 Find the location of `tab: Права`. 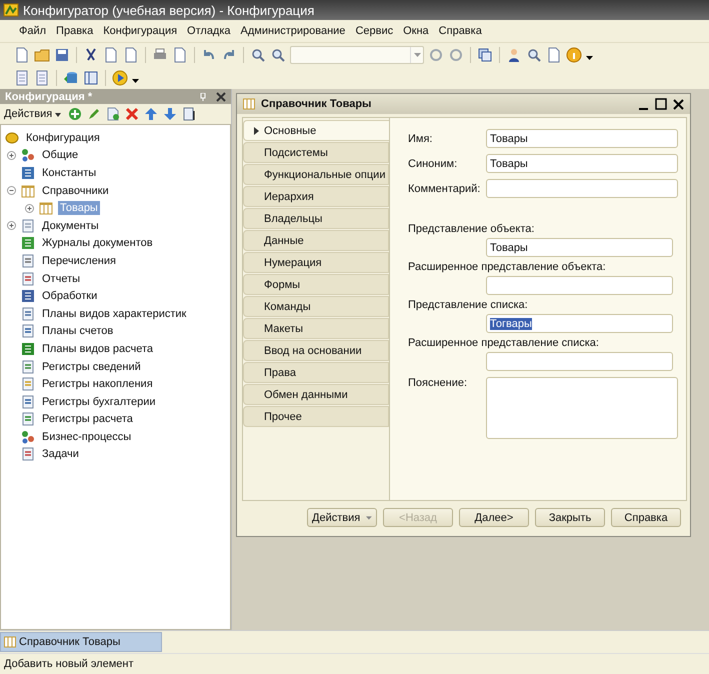

tab: Права is located at coordinates (316, 372).